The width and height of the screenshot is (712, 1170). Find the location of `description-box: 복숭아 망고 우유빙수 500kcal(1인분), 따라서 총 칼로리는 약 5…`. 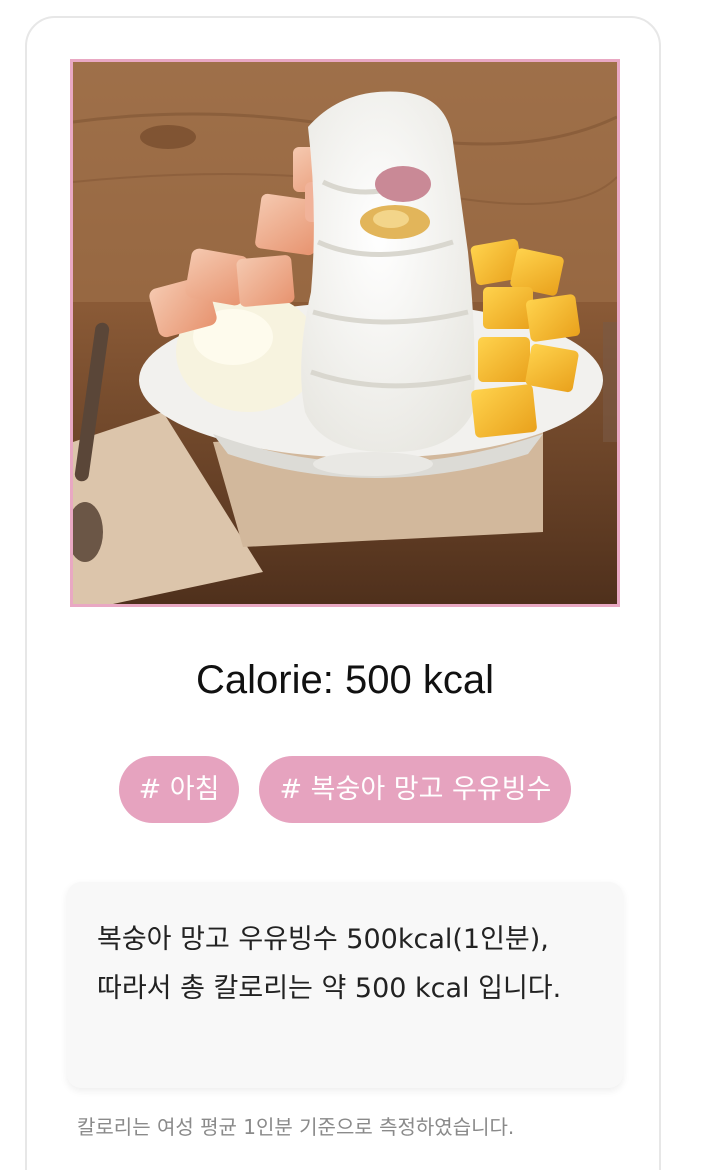

description-box: 복숭아 망고 우유빙수 500kcal(1인분), 따라서 총 칼로리는 약 5… is located at coordinates (345, 985).